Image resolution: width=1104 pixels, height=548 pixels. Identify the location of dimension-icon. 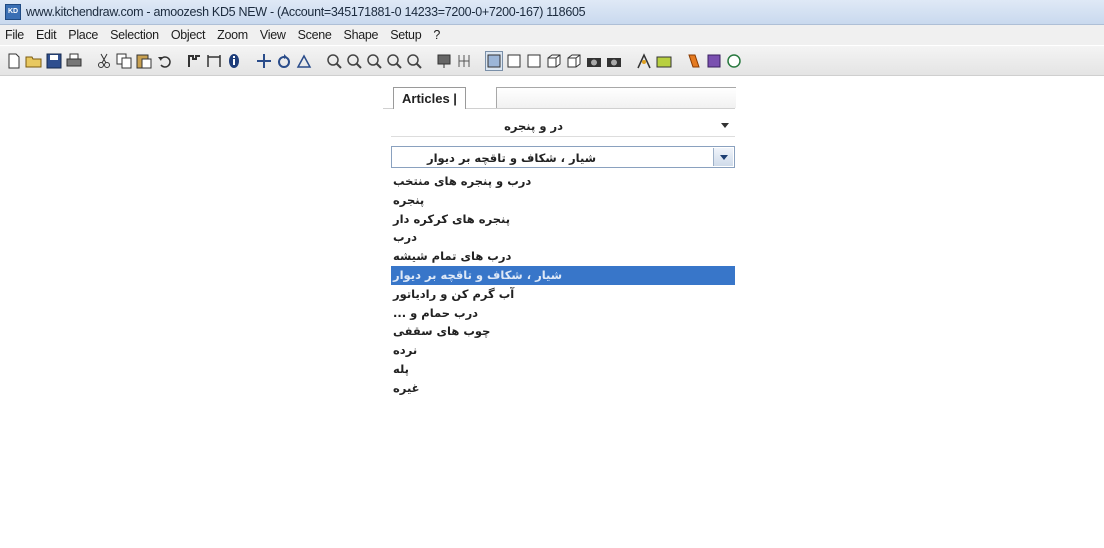
(214, 61).